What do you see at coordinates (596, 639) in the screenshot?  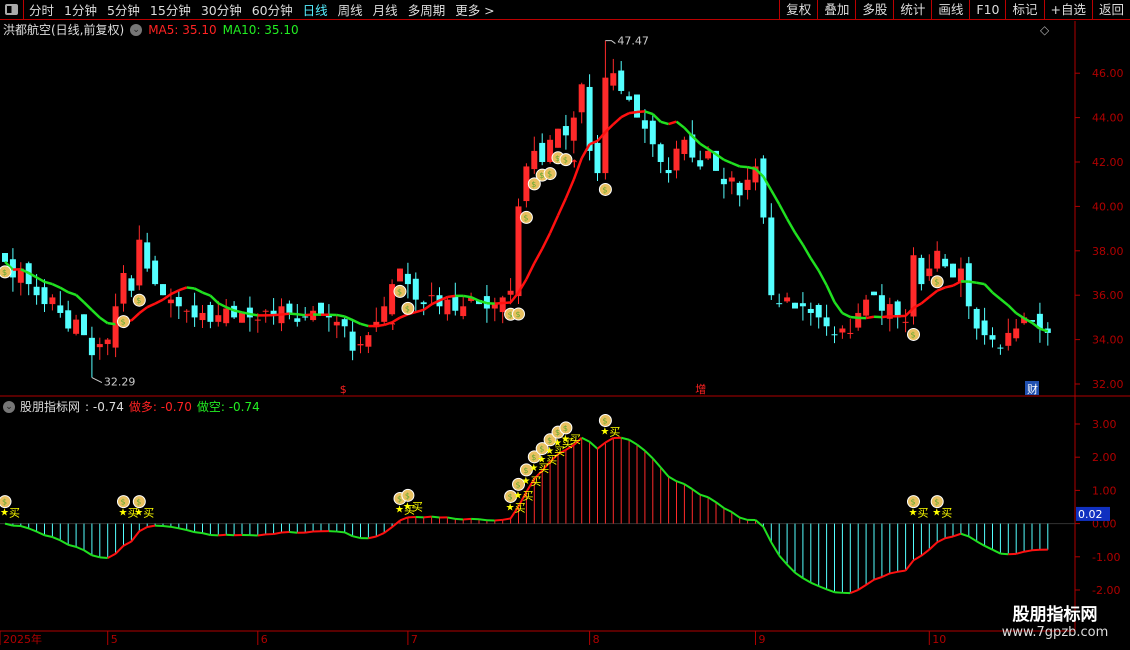 I see `date-label: 8` at bounding box center [596, 639].